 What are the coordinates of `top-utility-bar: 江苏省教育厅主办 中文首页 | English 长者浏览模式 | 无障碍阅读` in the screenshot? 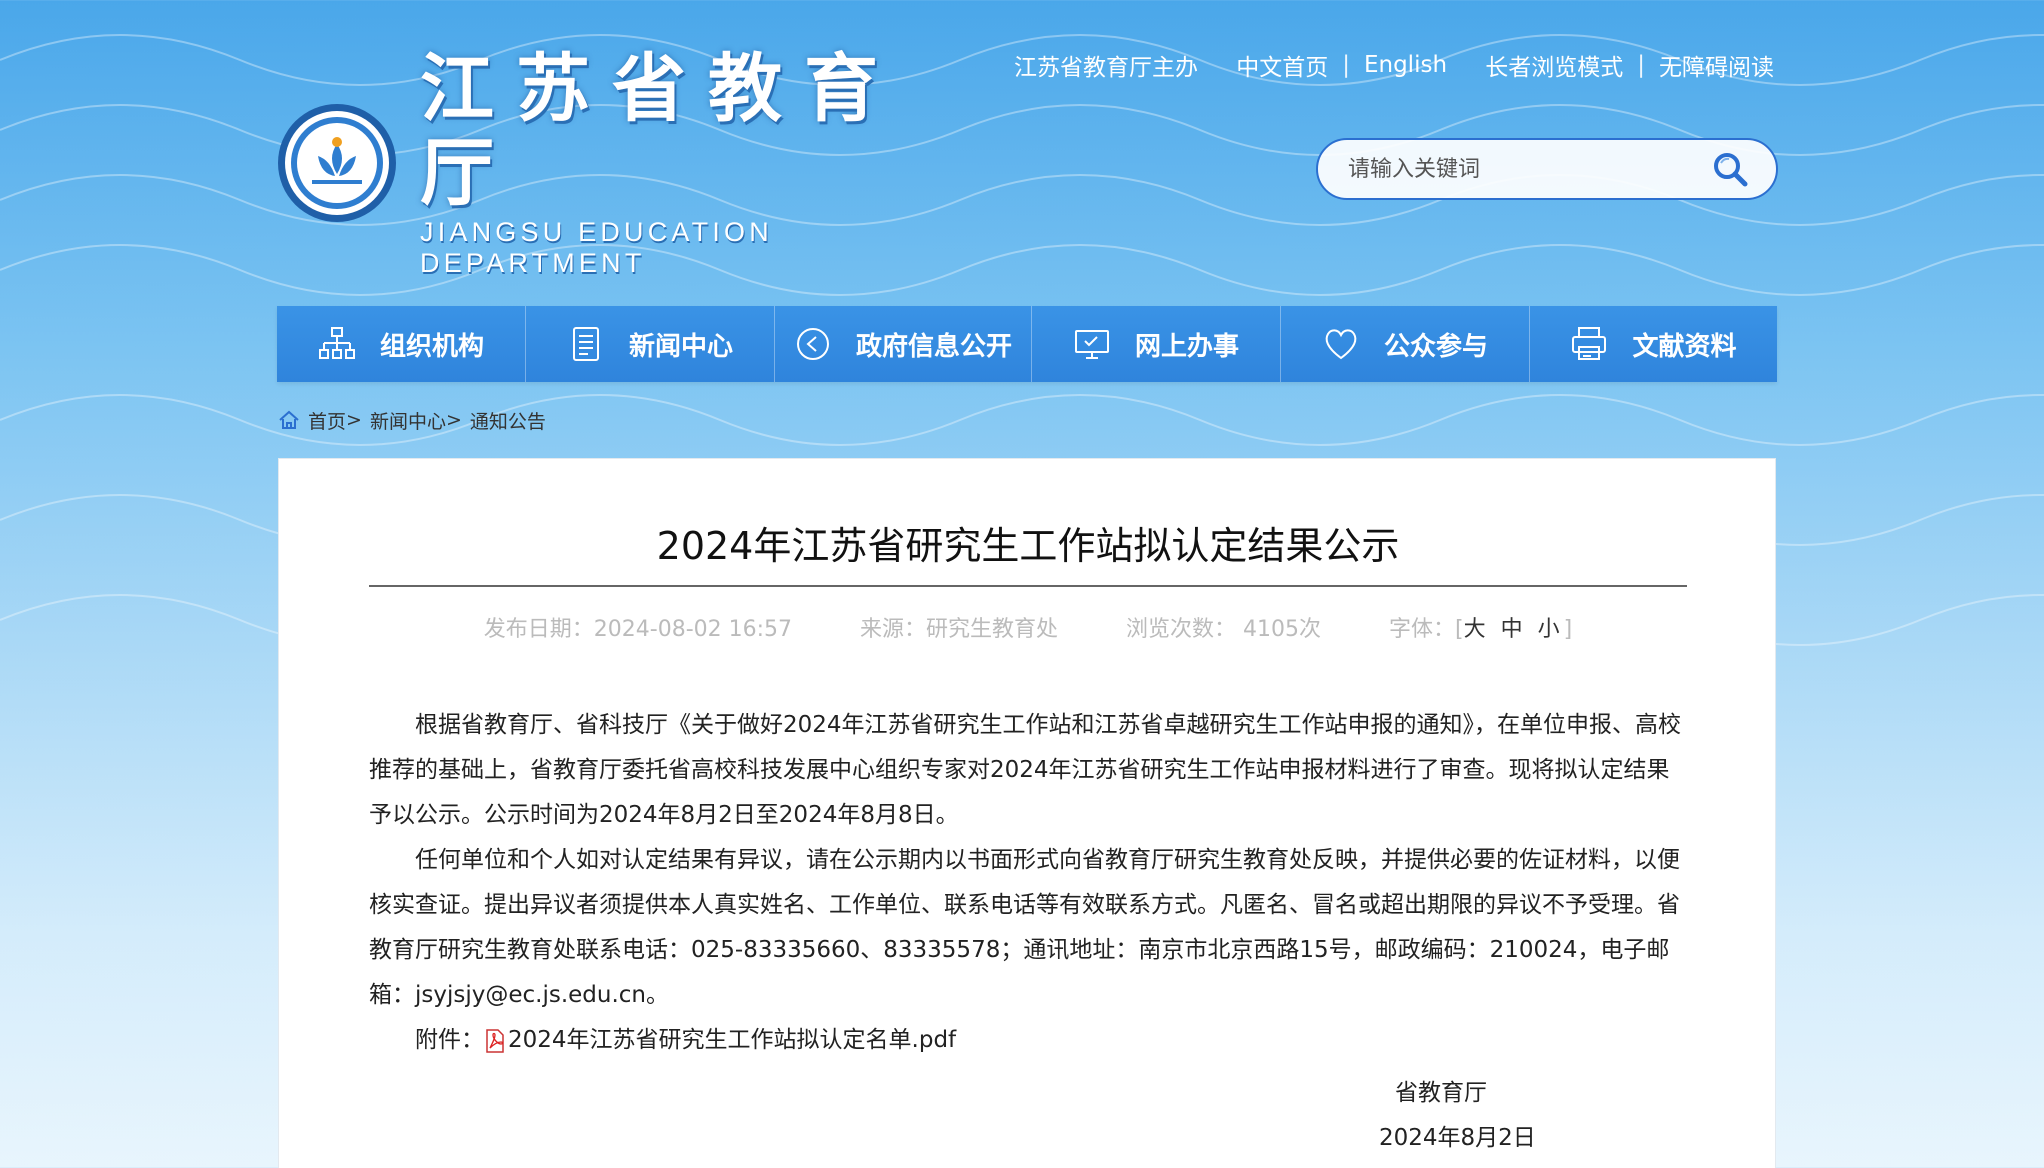 It's located at (1394, 65).